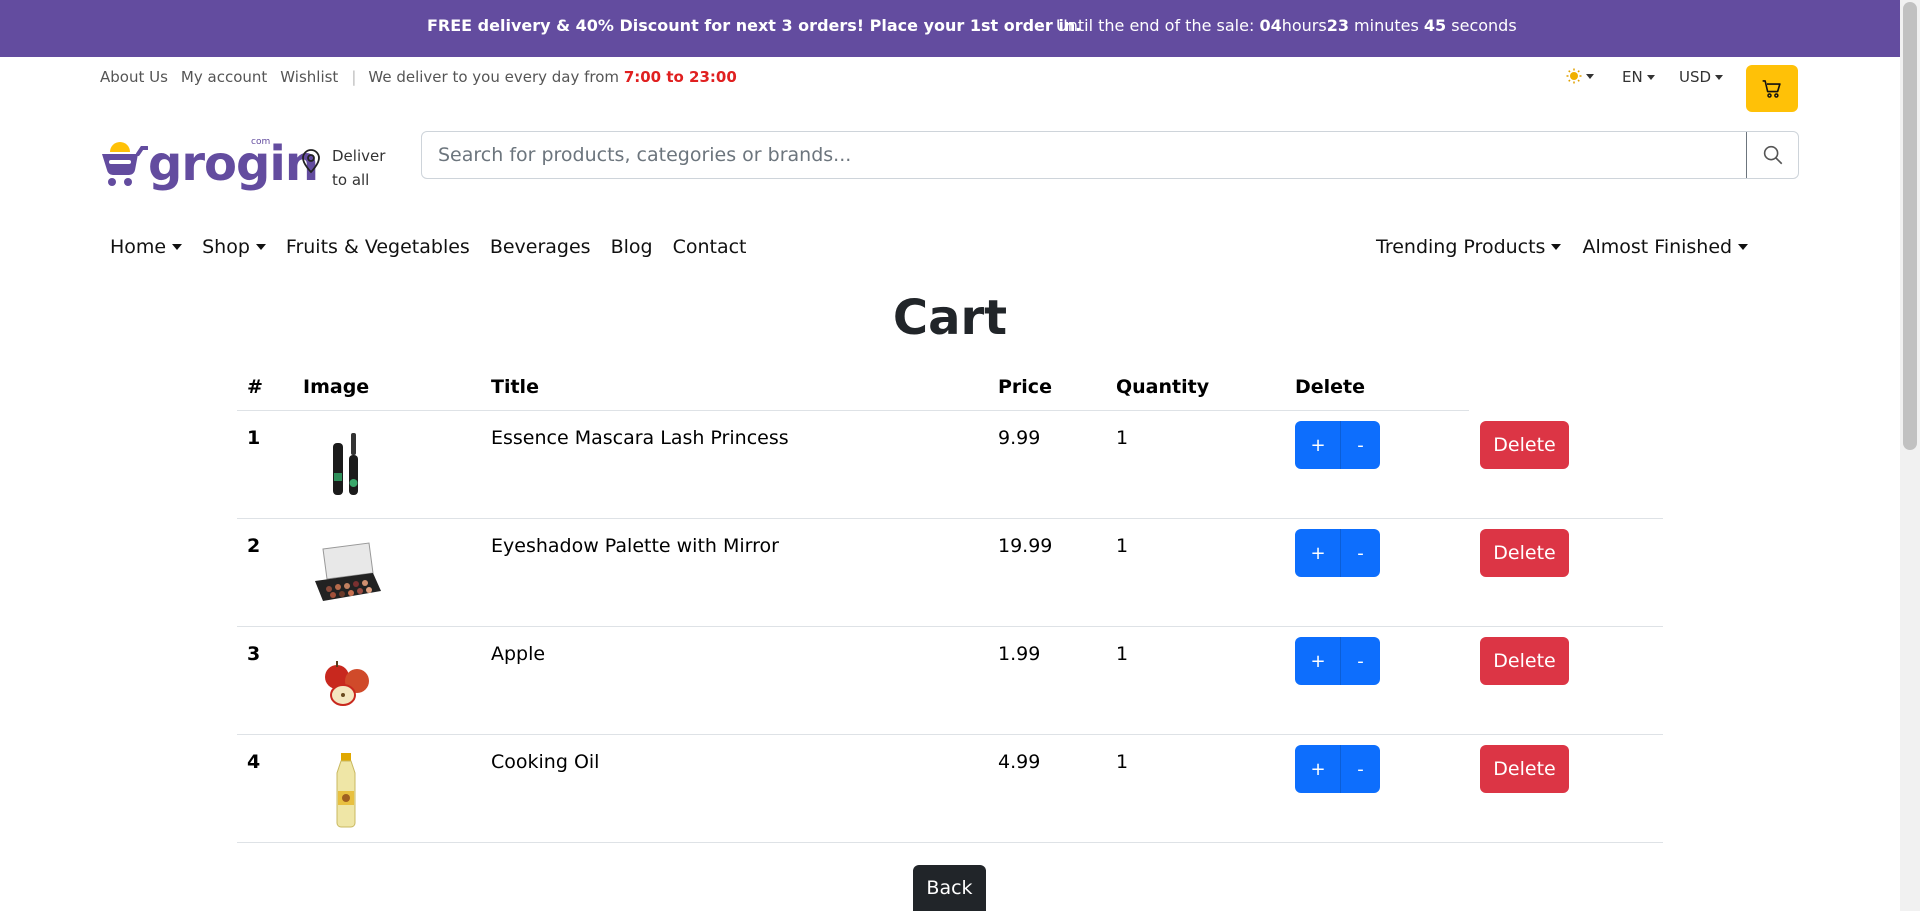 The image size is (1920, 911). Describe the element at coordinates (1019, 654) in the screenshot. I see `product-price: 1.99` at that location.